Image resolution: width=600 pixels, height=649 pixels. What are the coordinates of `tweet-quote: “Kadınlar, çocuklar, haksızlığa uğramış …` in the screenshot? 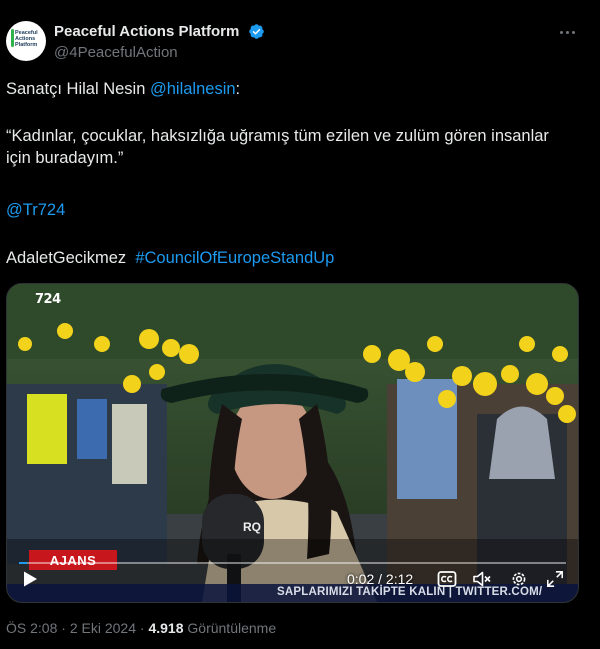 It's located at (277, 147).